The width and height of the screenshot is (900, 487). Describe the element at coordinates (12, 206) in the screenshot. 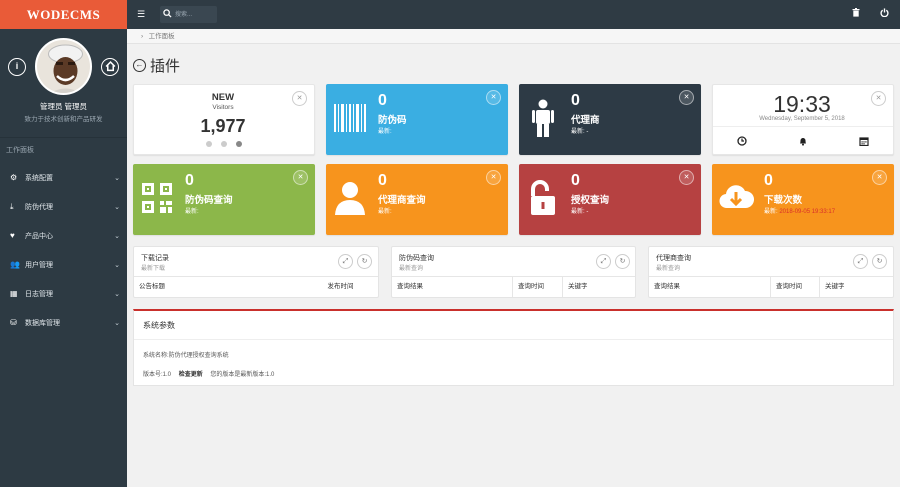

I see `download-icon: ⤓` at that location.